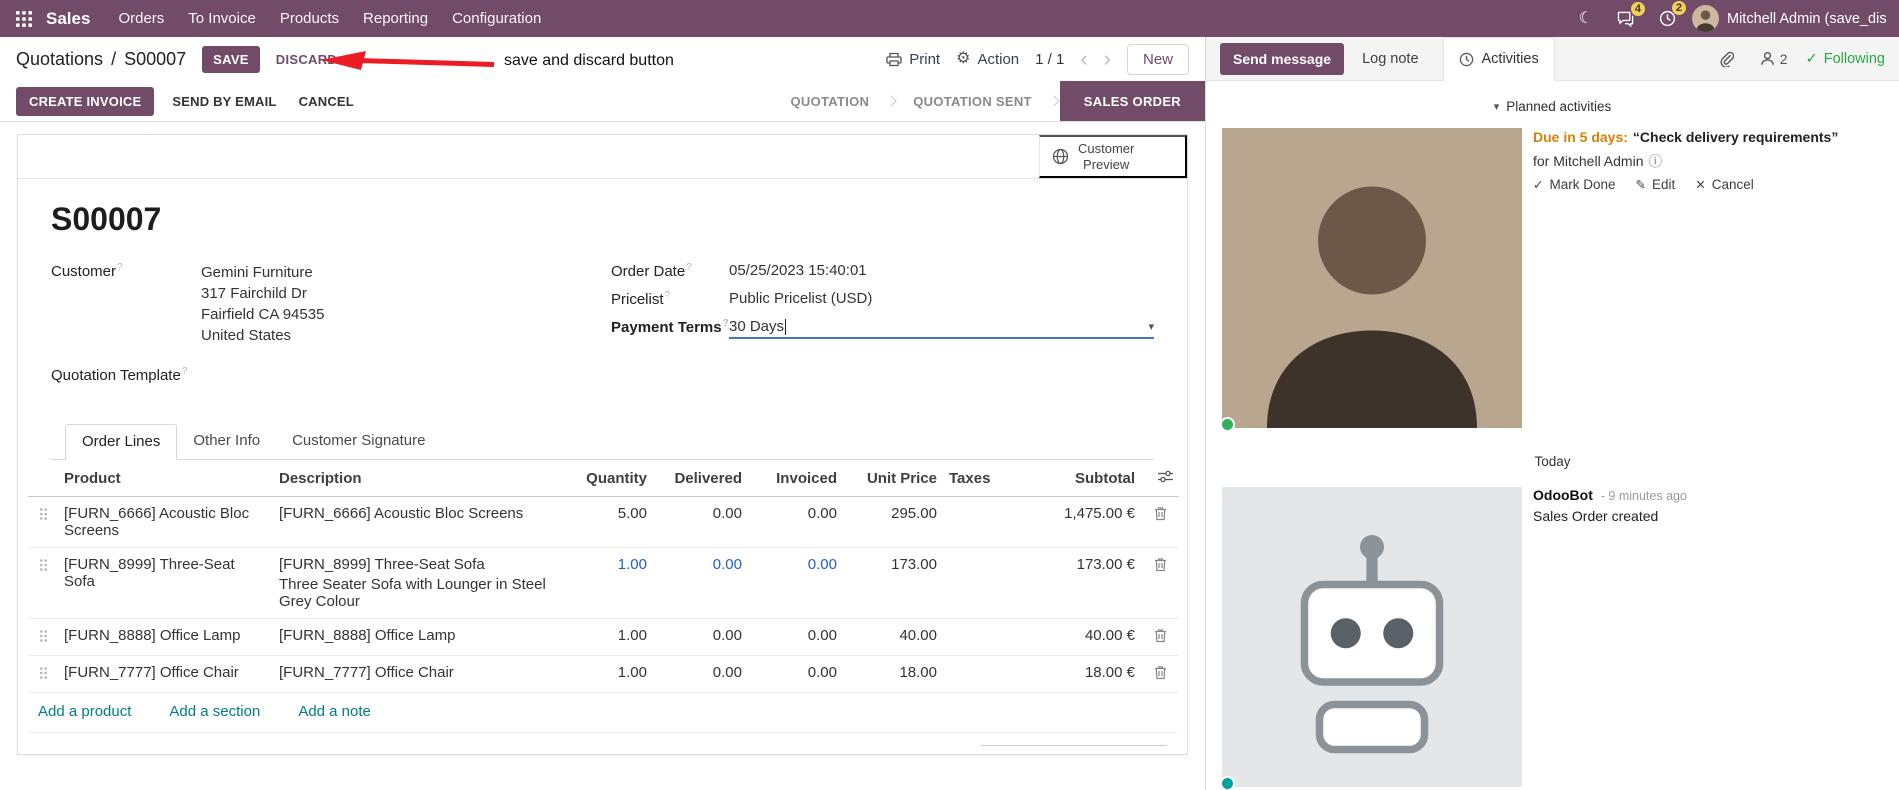  Describe the element at coordinates (1668, 16) in the screenshot. I see `activities-button: 2` at that location.